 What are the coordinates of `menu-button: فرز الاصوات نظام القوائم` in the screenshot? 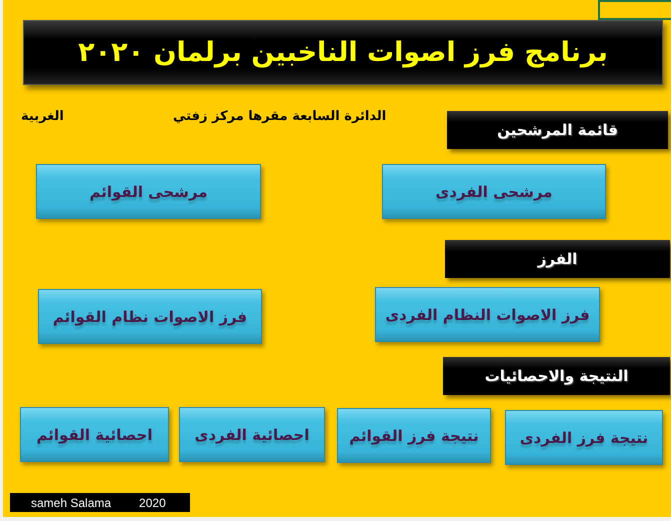 It's located at (150, 316).